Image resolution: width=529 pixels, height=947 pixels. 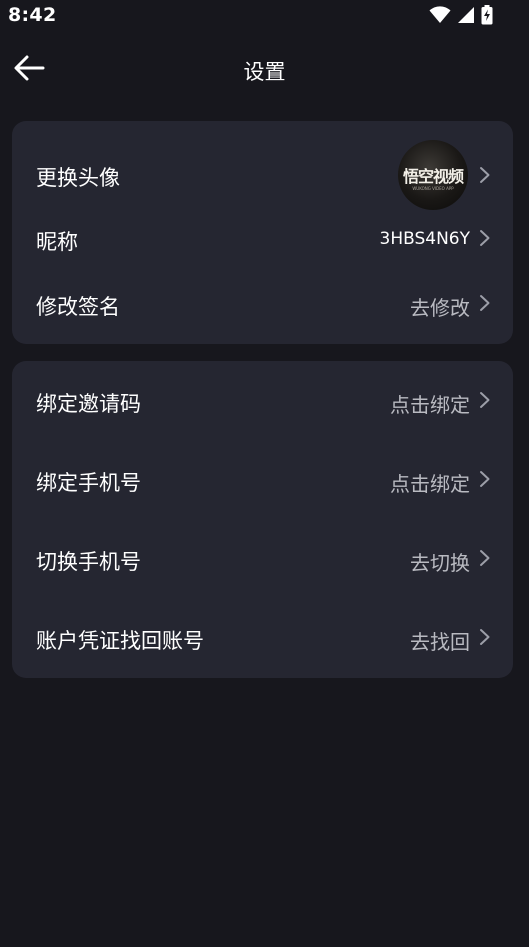 What do you see at coordinates (262, 559) in the screenshot?
I see `switch-phone-row: 切换手机号 去切换` at bounding box center [262, 559].